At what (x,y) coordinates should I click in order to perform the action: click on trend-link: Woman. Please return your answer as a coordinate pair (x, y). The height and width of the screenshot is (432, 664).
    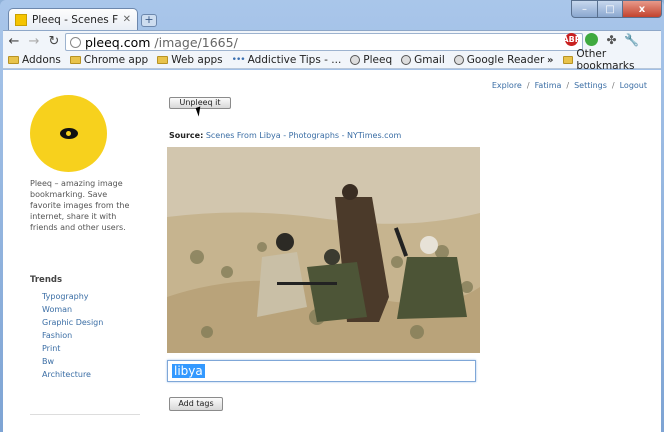
    Looking at the image, I should click on (72, 309).